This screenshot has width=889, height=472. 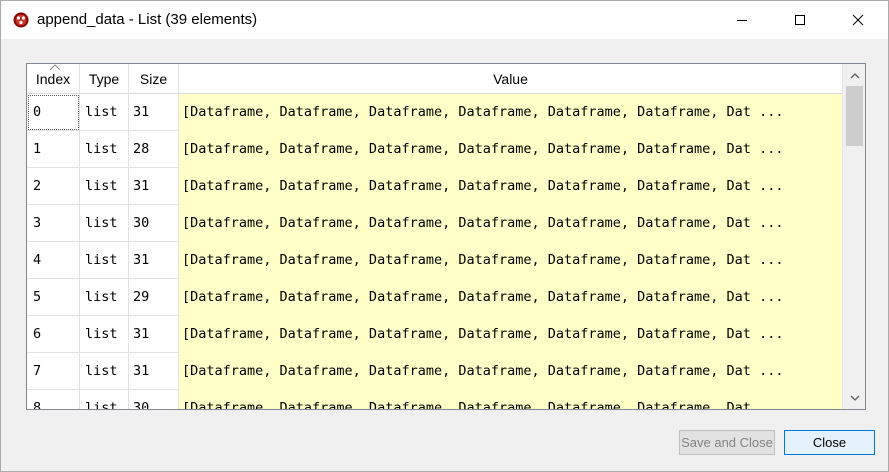 What do you see at coordinates (154, 149) in the screenshot?
I see `size-cell: 28` at bounding box center [154, 149].